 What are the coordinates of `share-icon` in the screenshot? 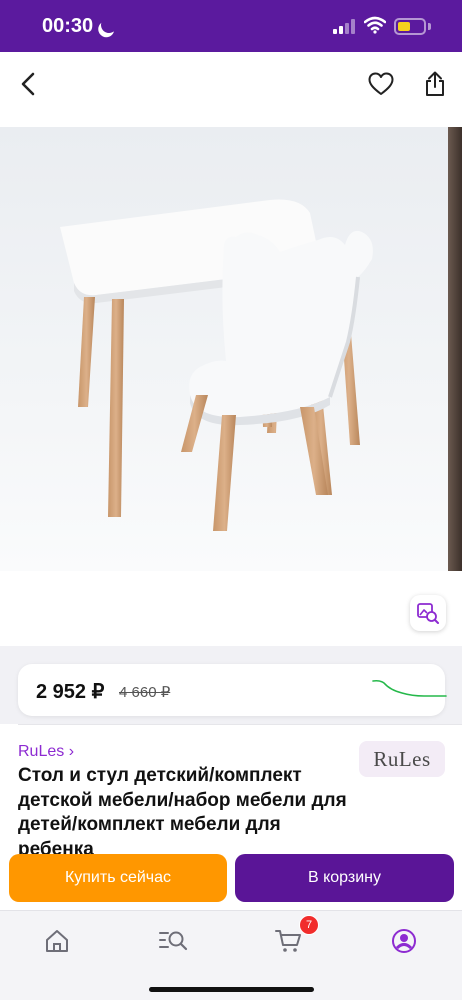 It's located at (435, 83).